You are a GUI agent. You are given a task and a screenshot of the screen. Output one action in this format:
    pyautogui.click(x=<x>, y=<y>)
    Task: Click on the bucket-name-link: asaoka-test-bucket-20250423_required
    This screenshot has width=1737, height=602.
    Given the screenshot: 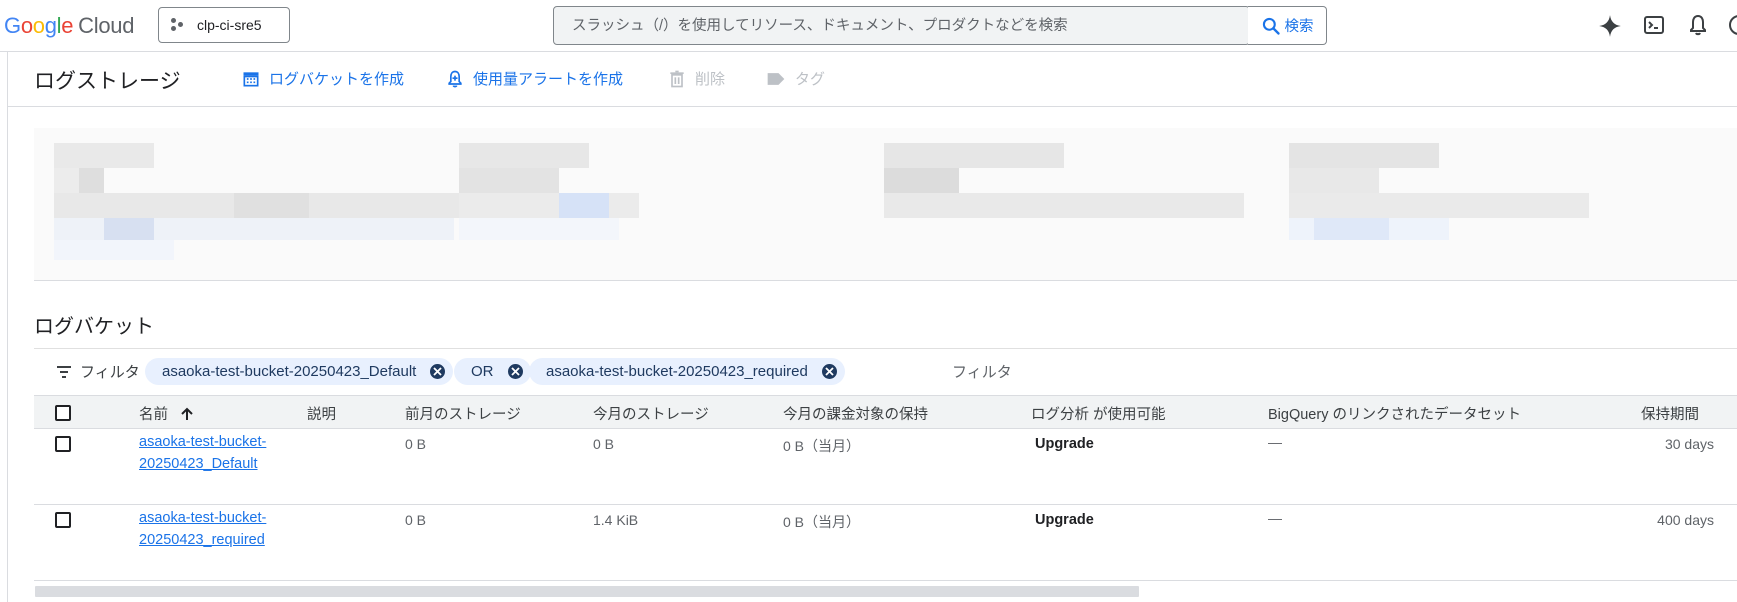 What is the action you would take?
    pyautogui.click(x=209, y=529)
    